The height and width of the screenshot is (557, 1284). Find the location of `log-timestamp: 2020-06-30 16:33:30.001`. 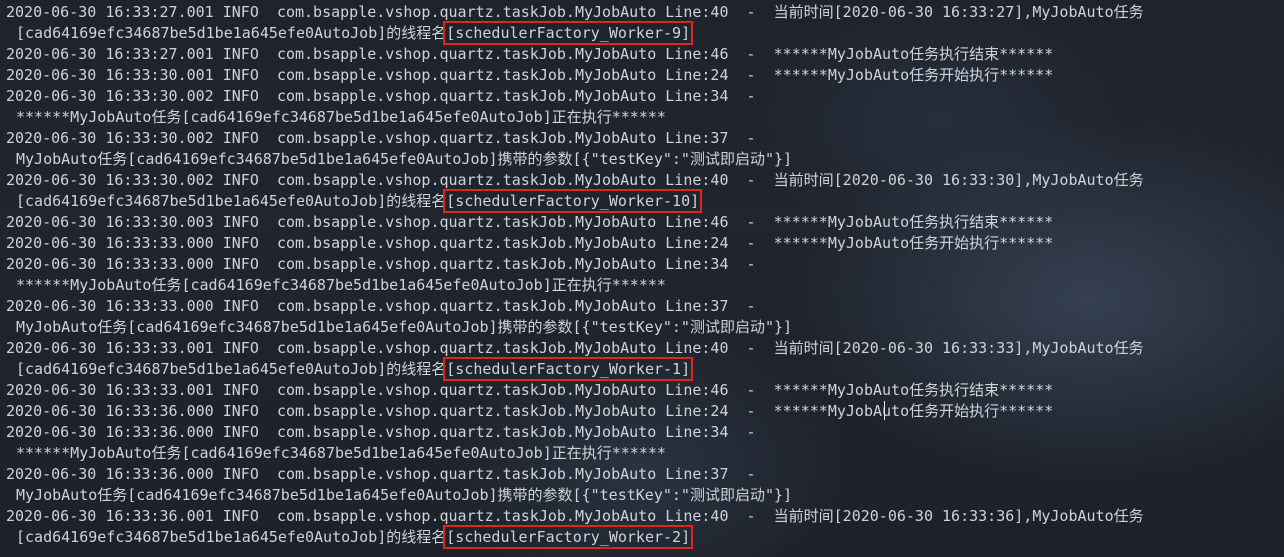

log-timestamp: 2020-06-30 16:33:30.001 is located at coordinates (110, 75).